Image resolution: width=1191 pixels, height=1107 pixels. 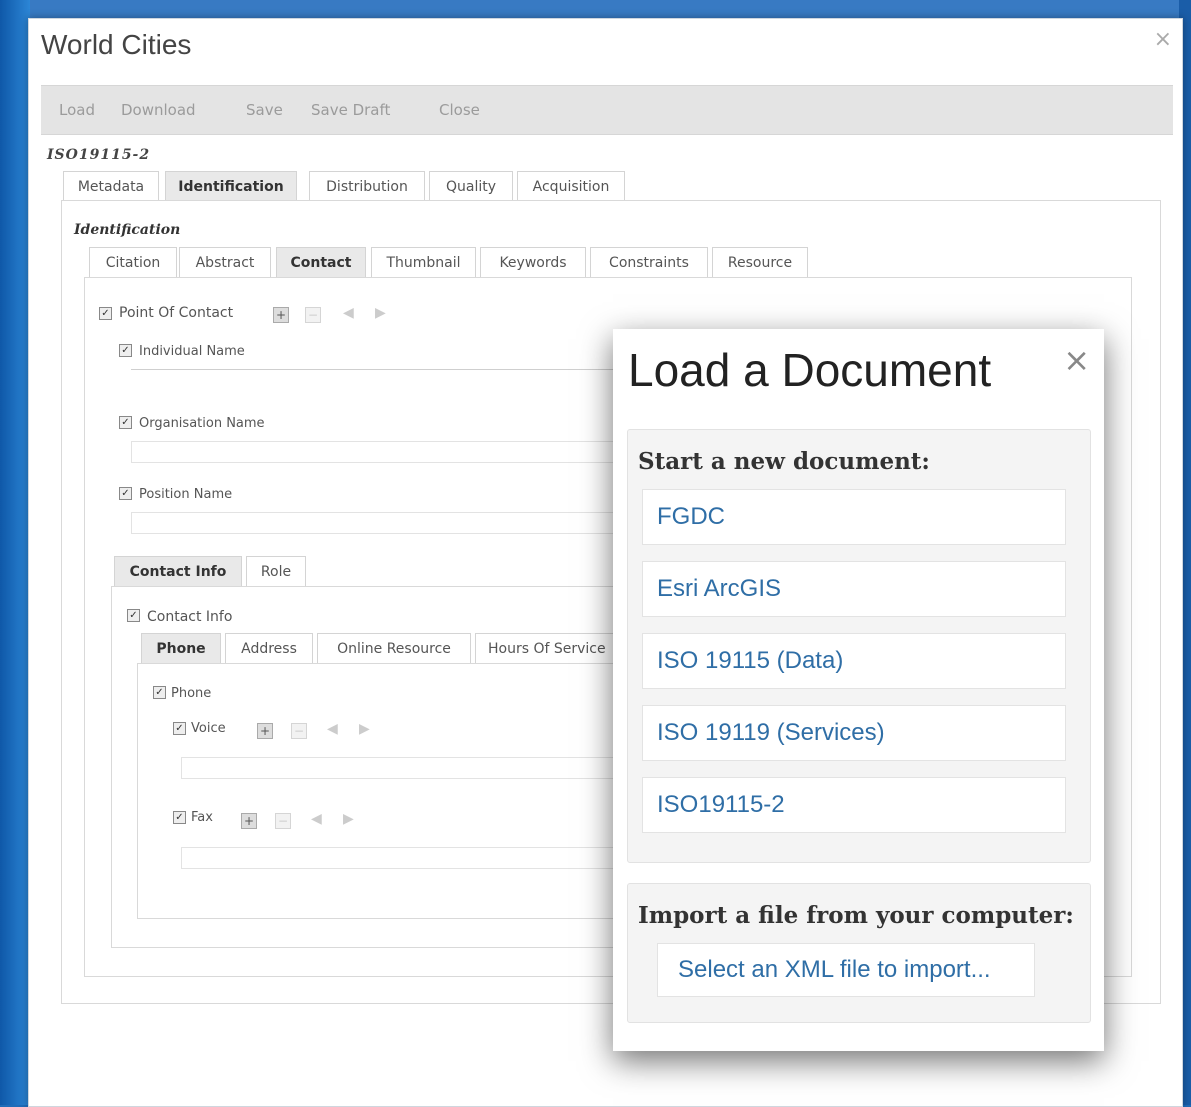 What do you see at coordinates (283, 821) in the screenshot?
I see `fax-remove-icon: −` at bounding box center [283, 821].